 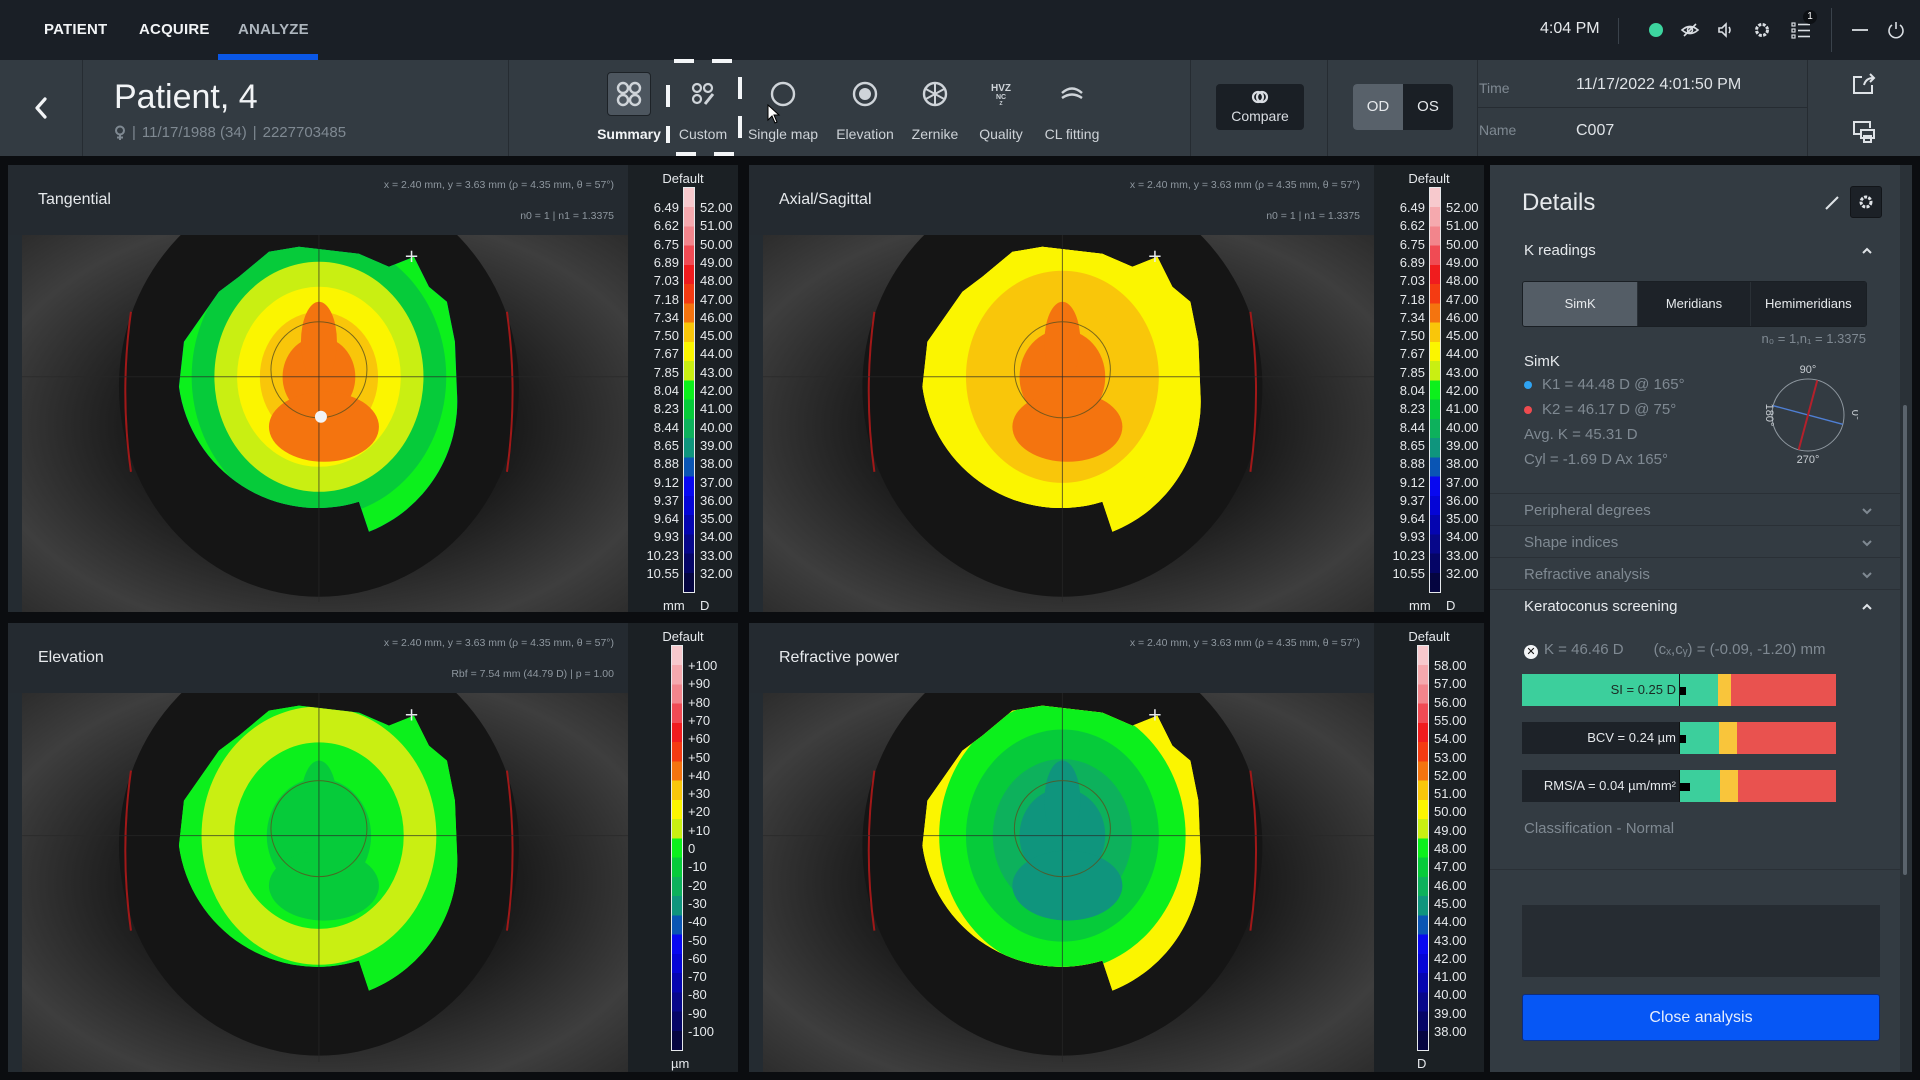 What do you see at coordinates (1905, 640) in the screenshot?
I see `scrollbar-thumb` at bounding box center [1905, 640].